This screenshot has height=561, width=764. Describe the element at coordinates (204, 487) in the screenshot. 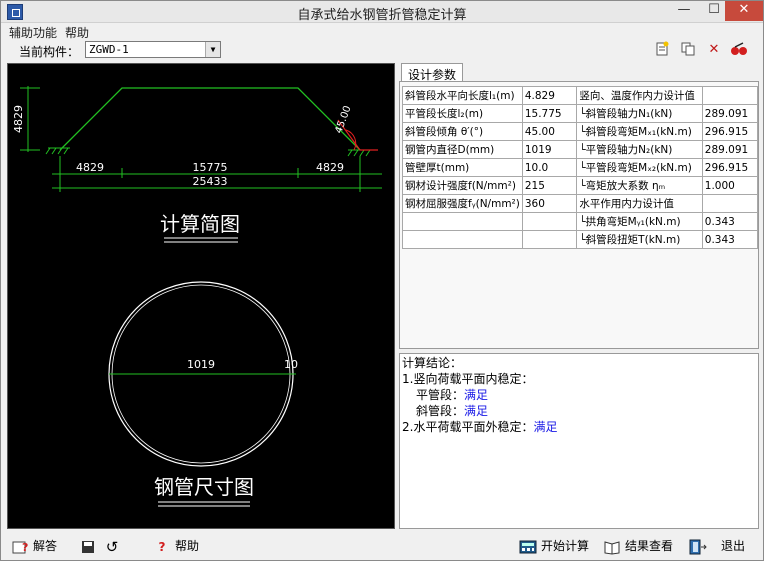

I see `pipe-size-caption: 钢管尺寸图` at that location.